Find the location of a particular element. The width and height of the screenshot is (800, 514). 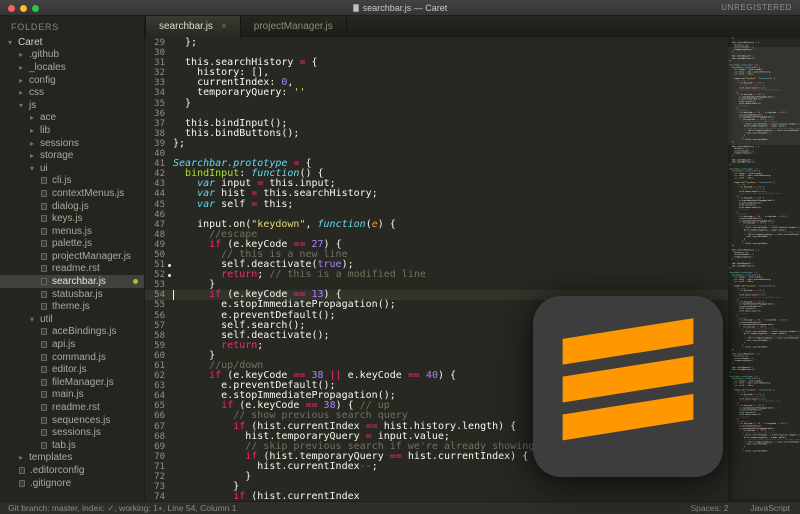

code-line: 38 this.bindButtons(); is located at coordinates (436, 133).